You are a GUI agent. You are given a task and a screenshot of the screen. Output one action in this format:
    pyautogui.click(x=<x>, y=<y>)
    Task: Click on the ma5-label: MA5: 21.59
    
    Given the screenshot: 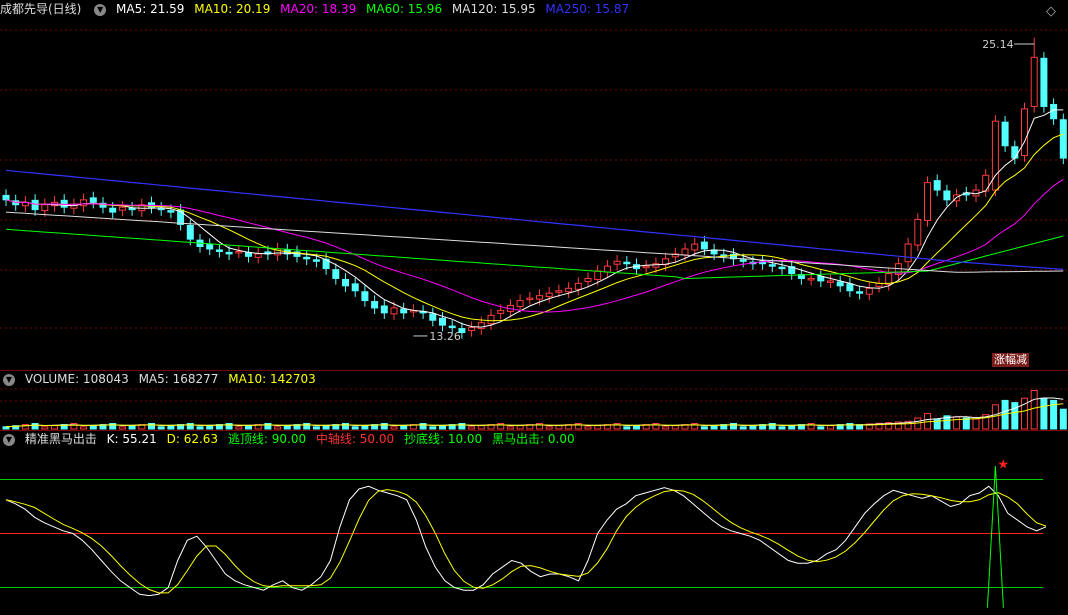 What is the action you would take?
    pyautogui.click(x=150, y=9)
    